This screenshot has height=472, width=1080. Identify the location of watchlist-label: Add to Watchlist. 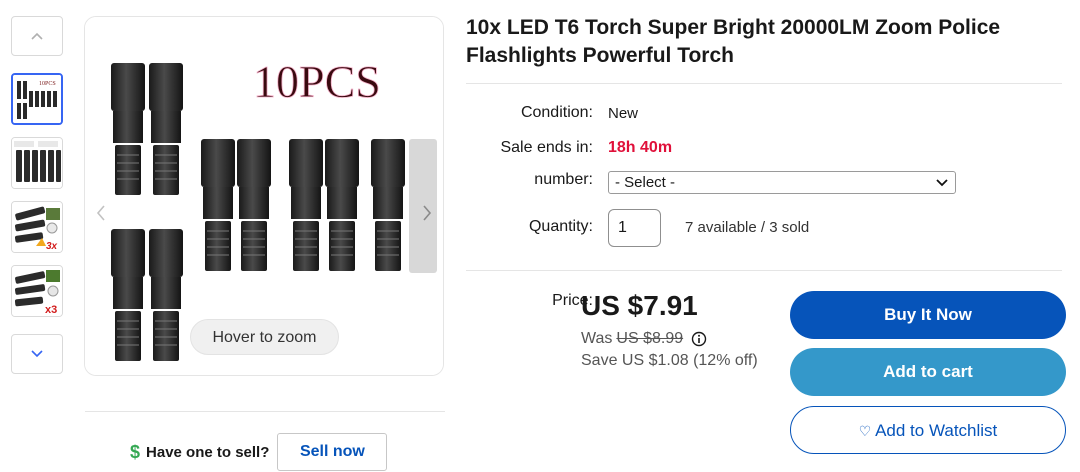
(936, 430).